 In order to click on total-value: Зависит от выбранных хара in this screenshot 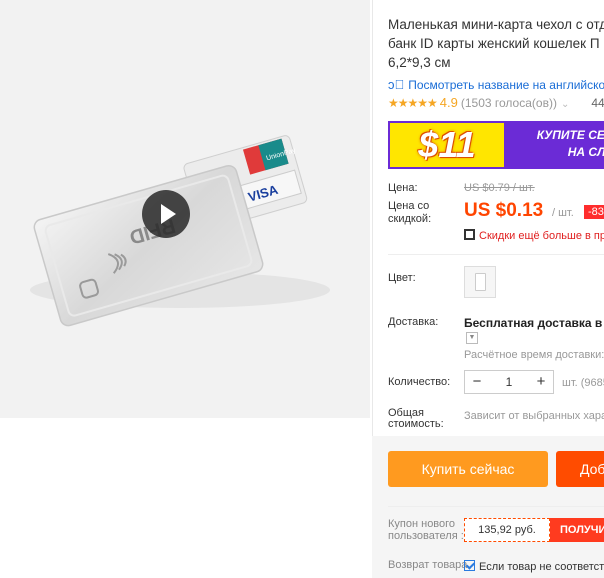, I will do `click(534, 416)`.